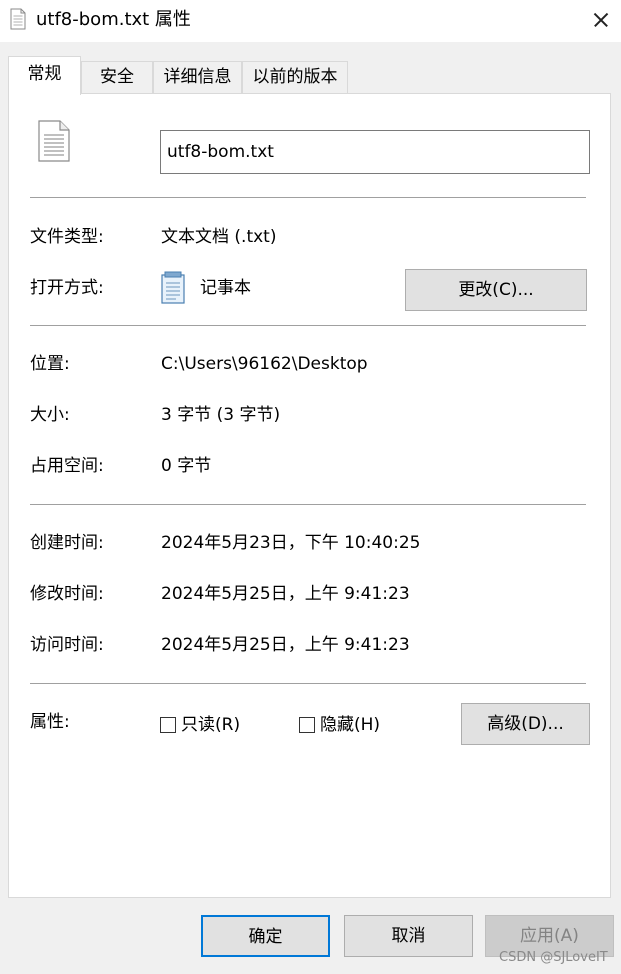 The image size is (621, 974). Describe the element at coordinates (600, 20) in the screenshot. I see `close-icon` at that location.